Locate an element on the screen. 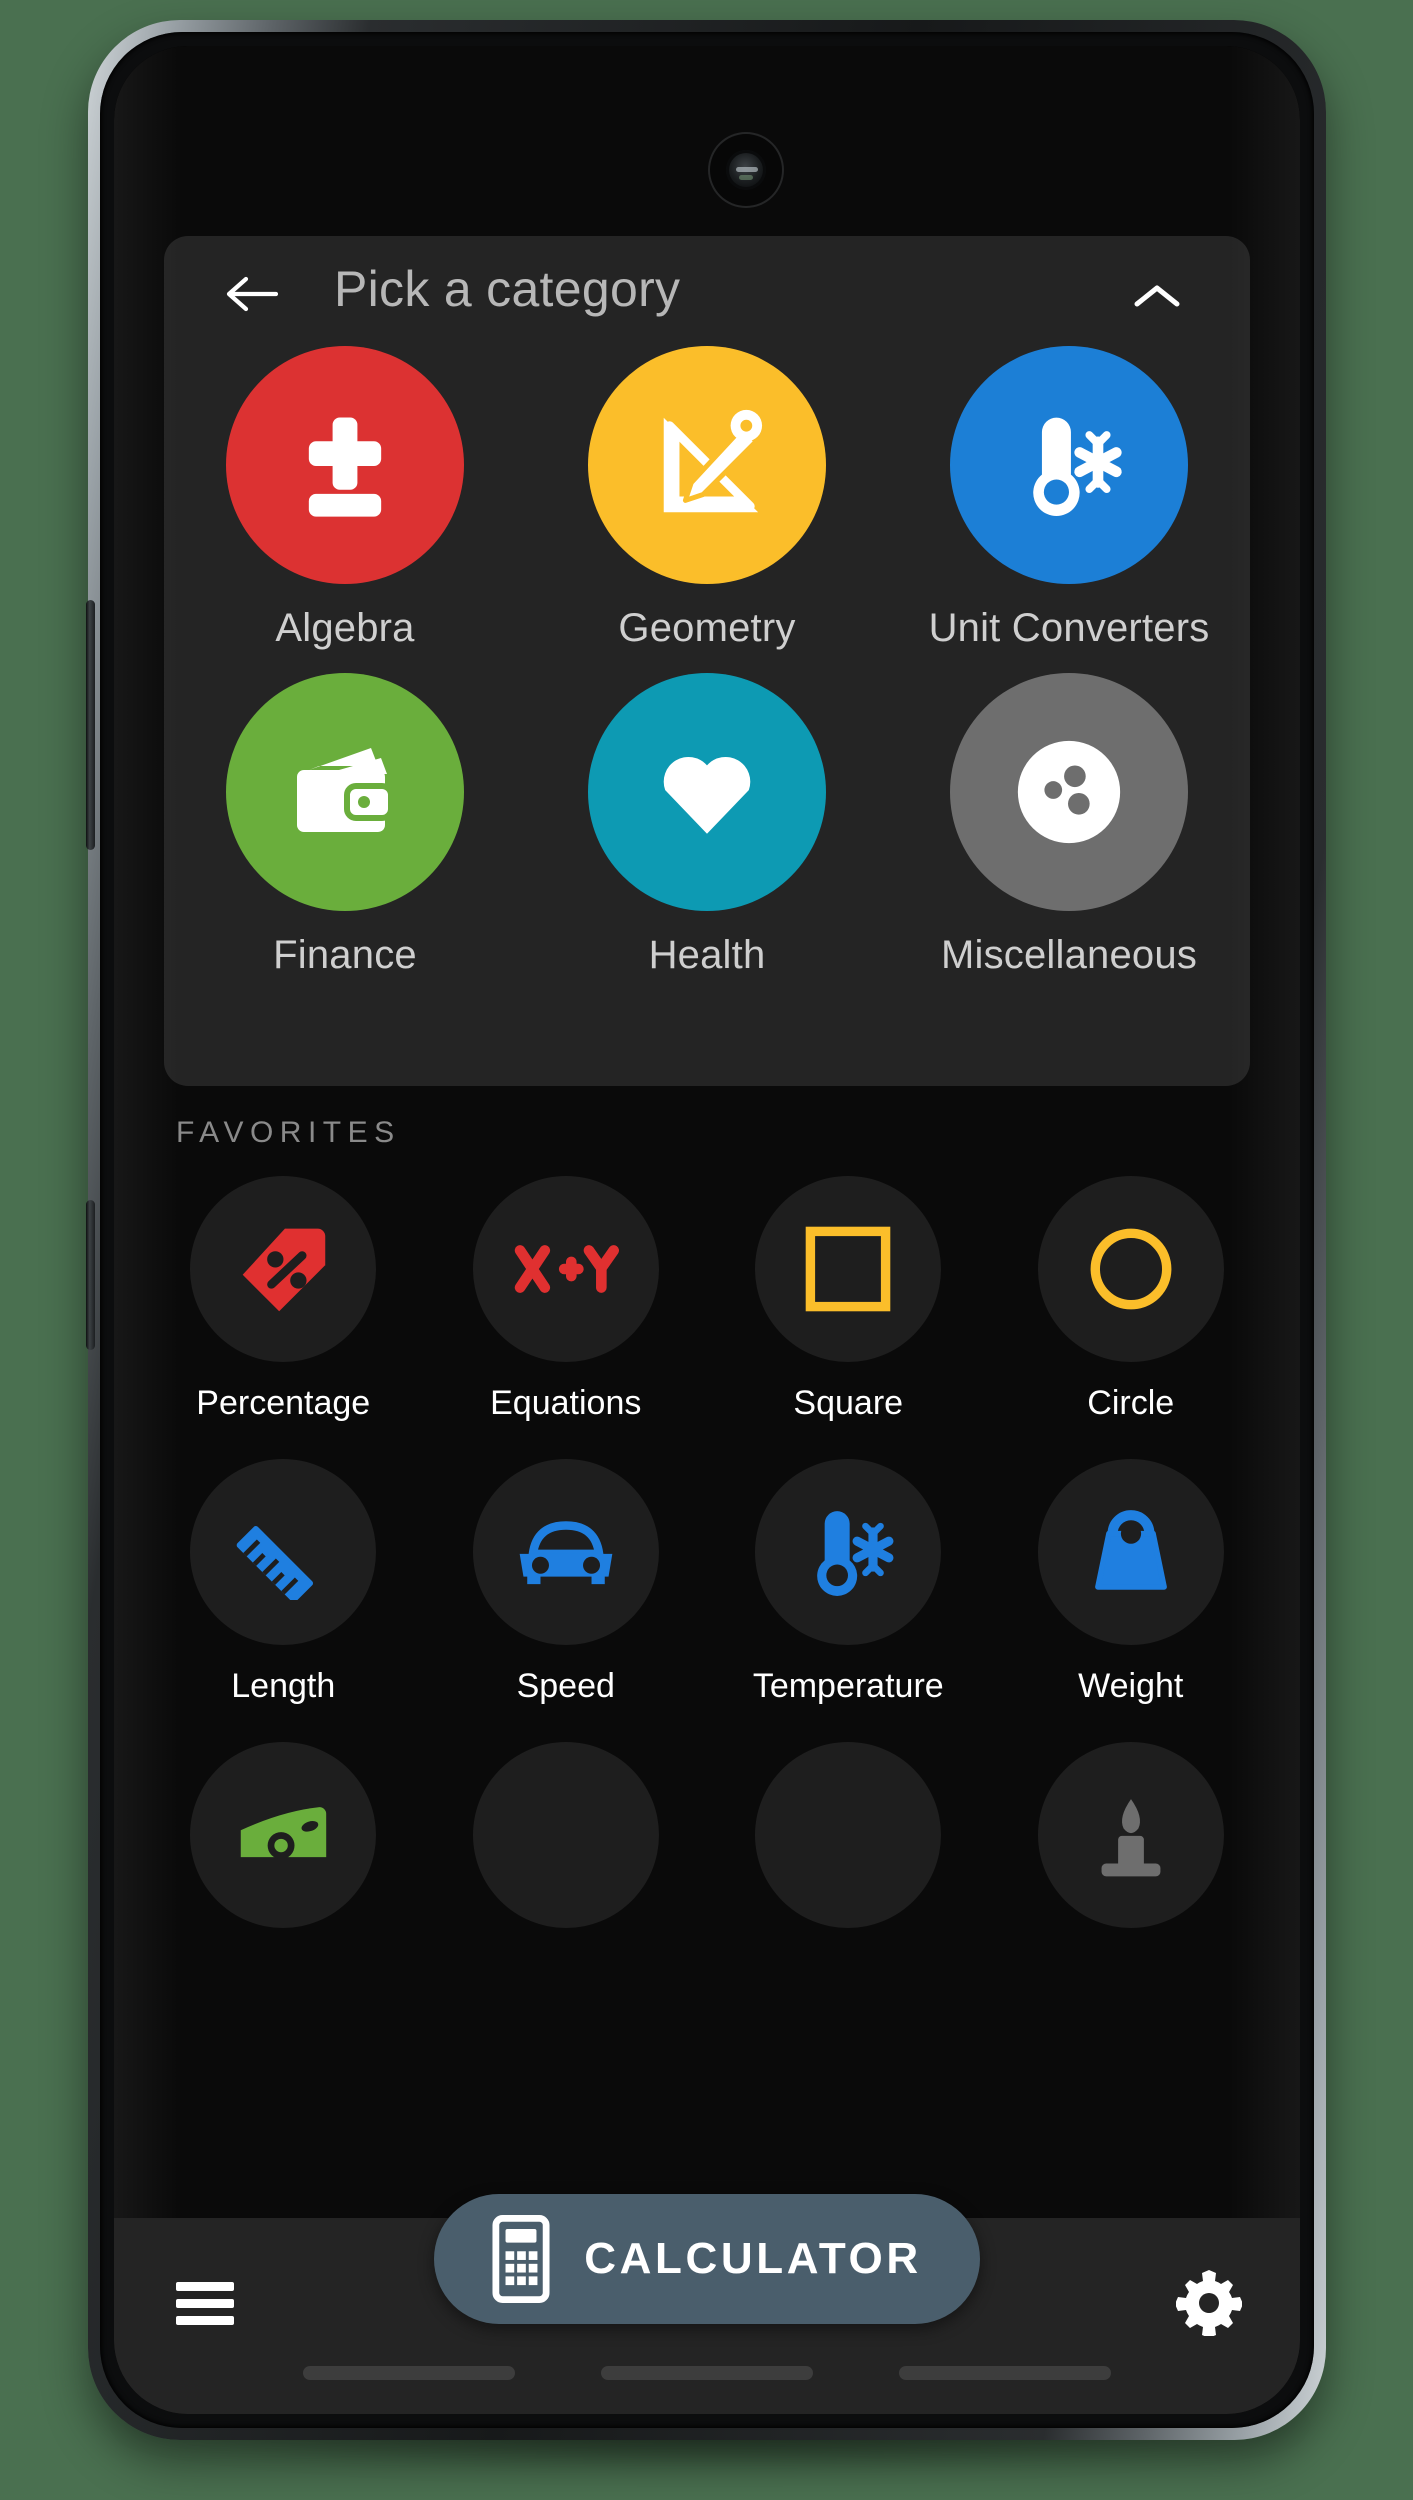  price-tag-percent-icon is located at coordinates (284, 1270).